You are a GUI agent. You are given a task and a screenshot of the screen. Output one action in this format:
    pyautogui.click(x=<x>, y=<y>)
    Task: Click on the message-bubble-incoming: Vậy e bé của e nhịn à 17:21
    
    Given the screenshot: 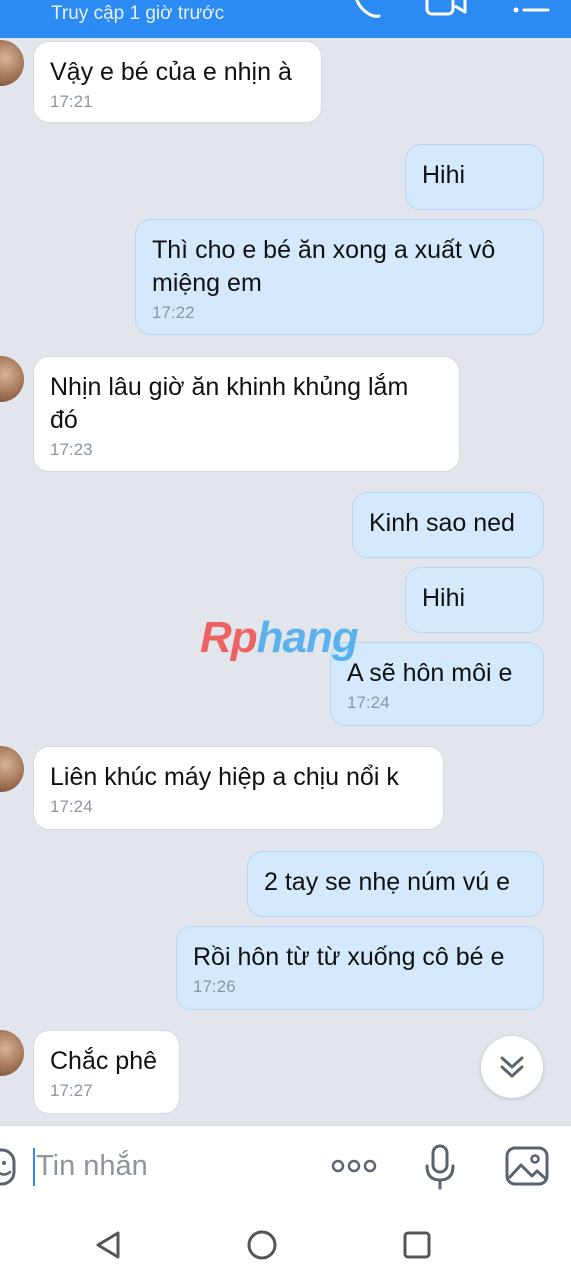 What is the action you would take?
    pyautogui.click(x=177, y=82)
    